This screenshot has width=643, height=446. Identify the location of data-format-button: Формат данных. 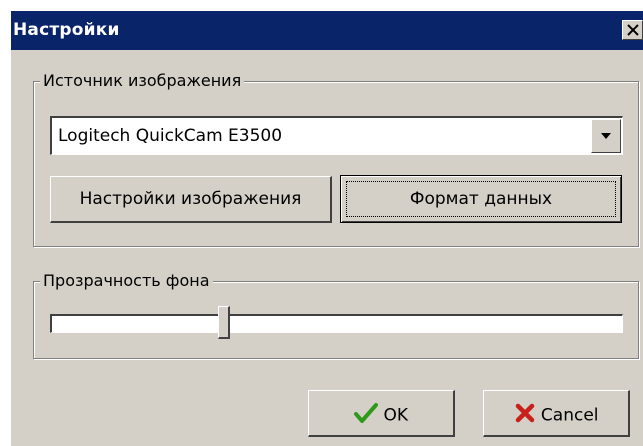
(481, 199).